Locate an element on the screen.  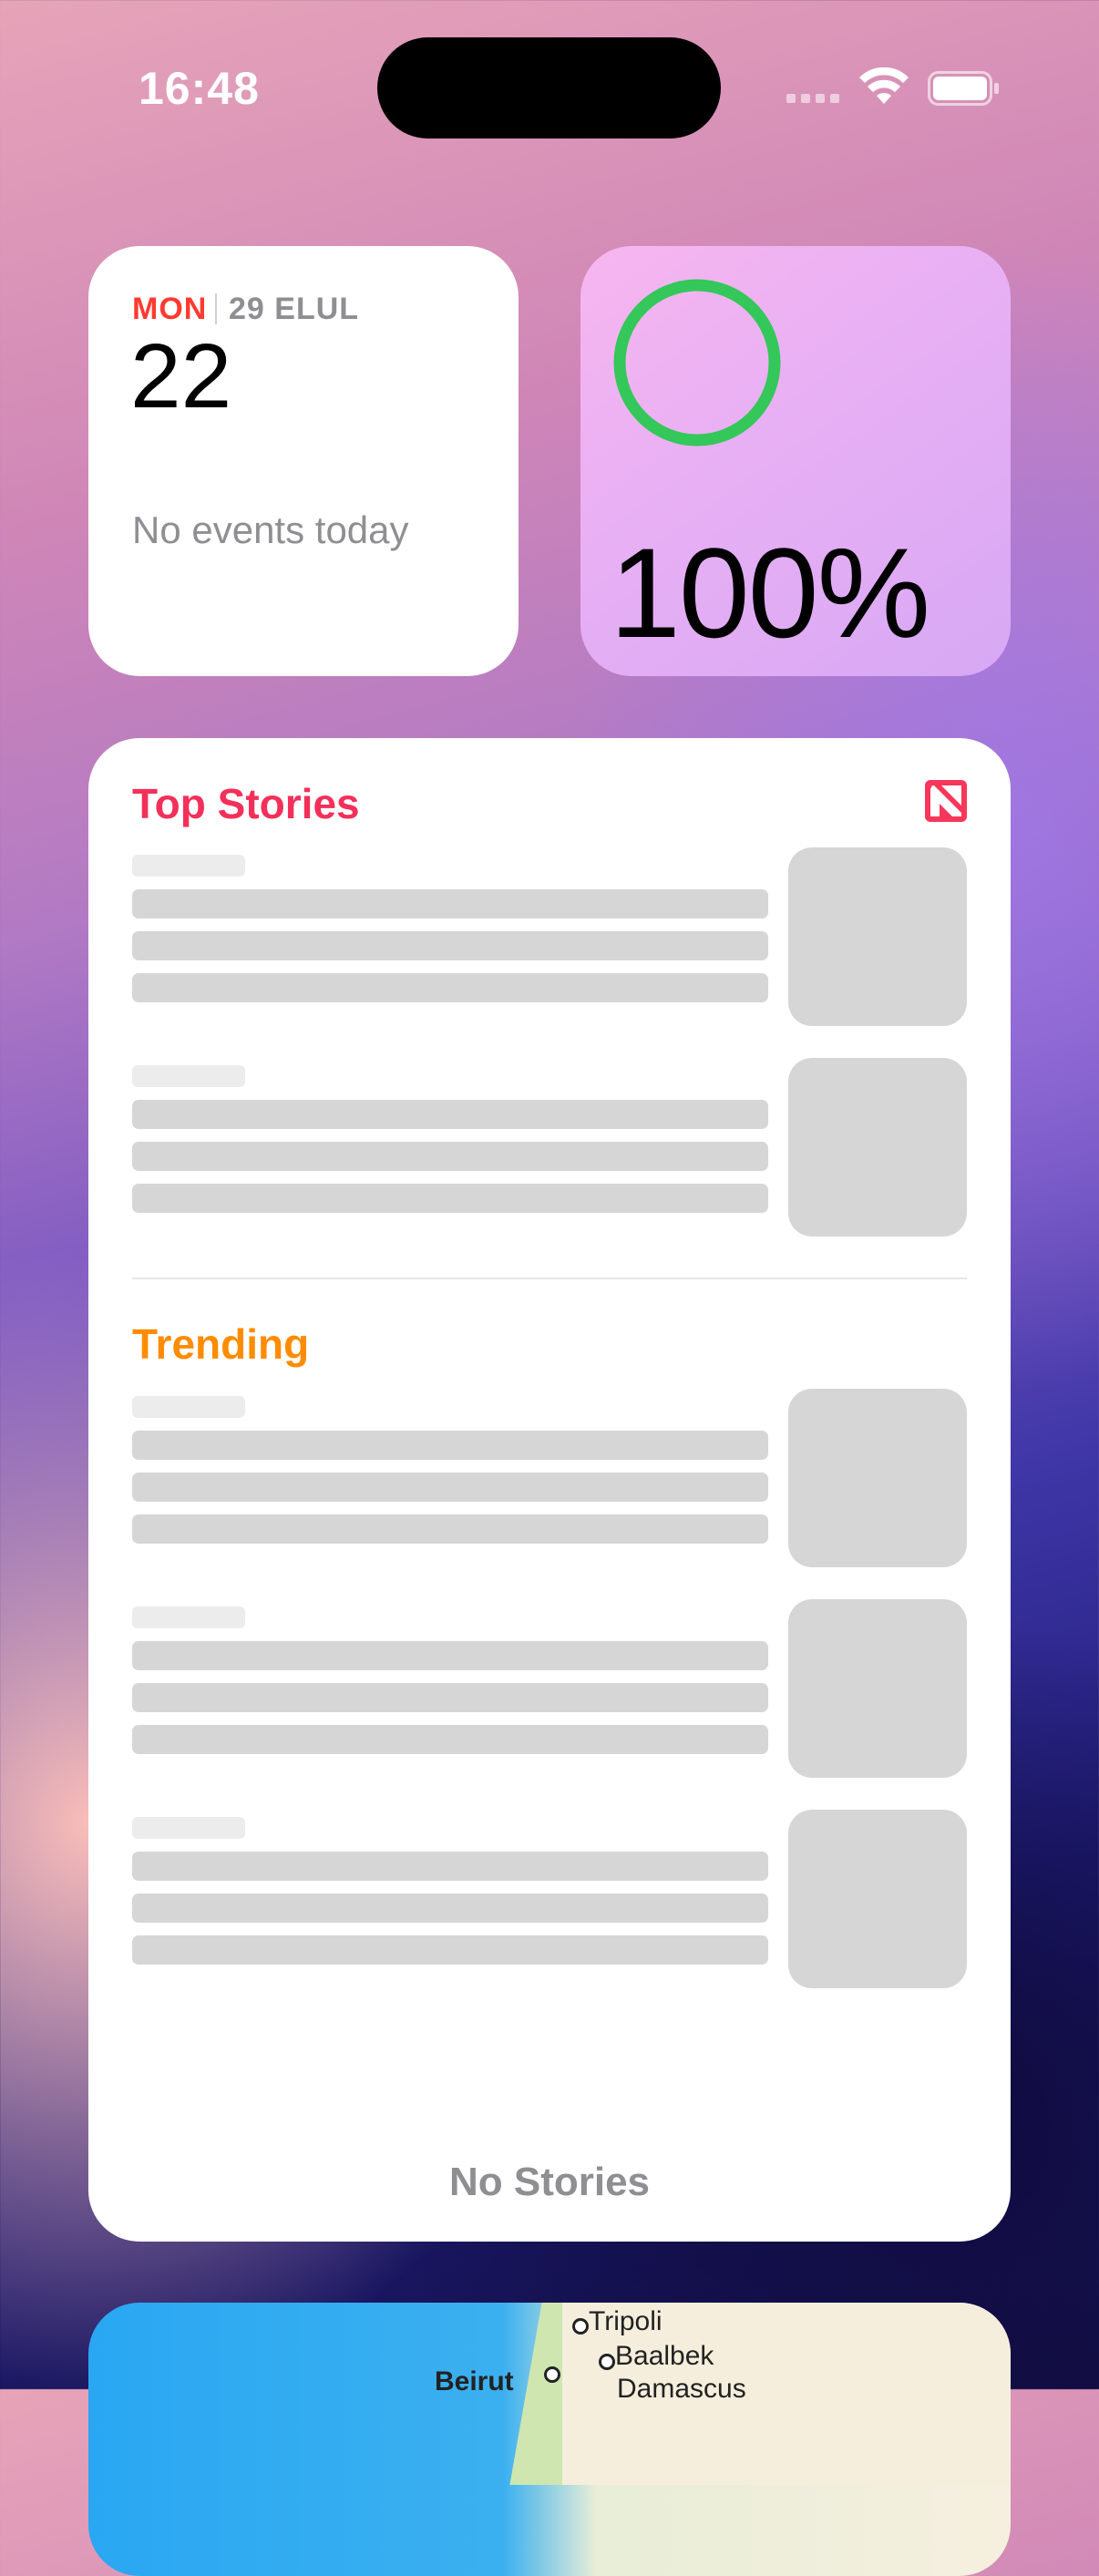
battery-icon is located at coordinates (964, 88).